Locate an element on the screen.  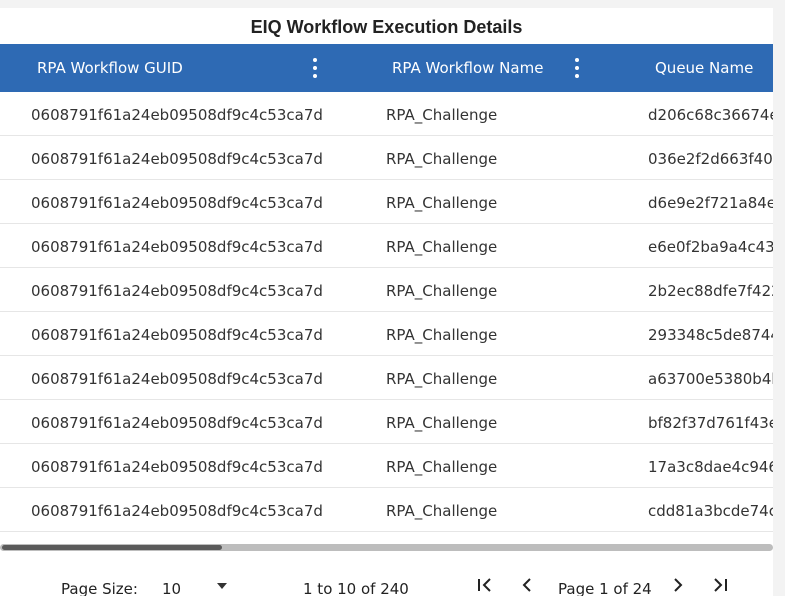
last-page-icon is located at coordinates (720, 585).